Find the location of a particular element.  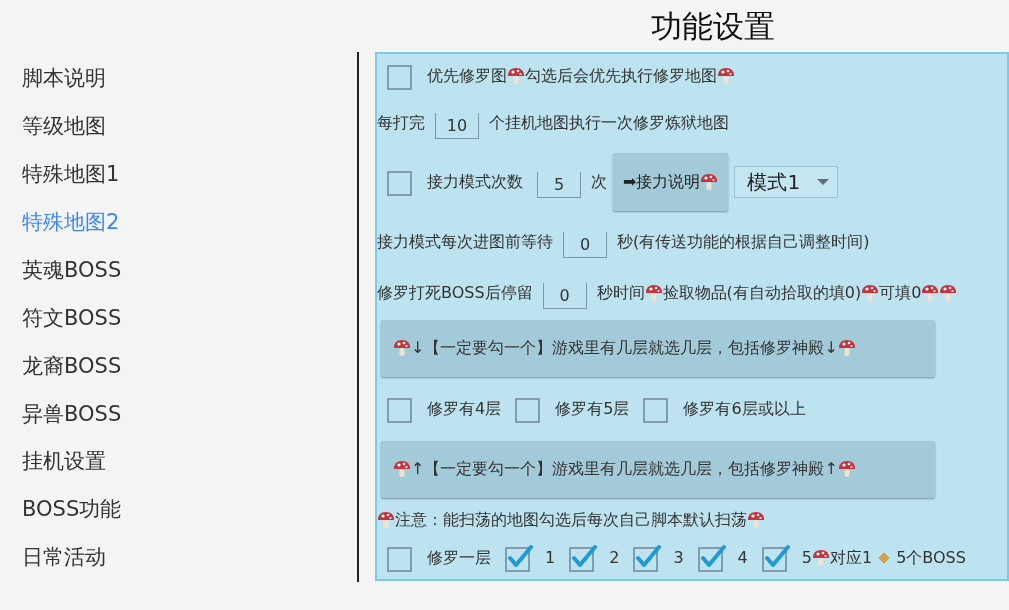

label-text: 捡取物品(有自动拾取的填0) is located at coordinates (762, 292).